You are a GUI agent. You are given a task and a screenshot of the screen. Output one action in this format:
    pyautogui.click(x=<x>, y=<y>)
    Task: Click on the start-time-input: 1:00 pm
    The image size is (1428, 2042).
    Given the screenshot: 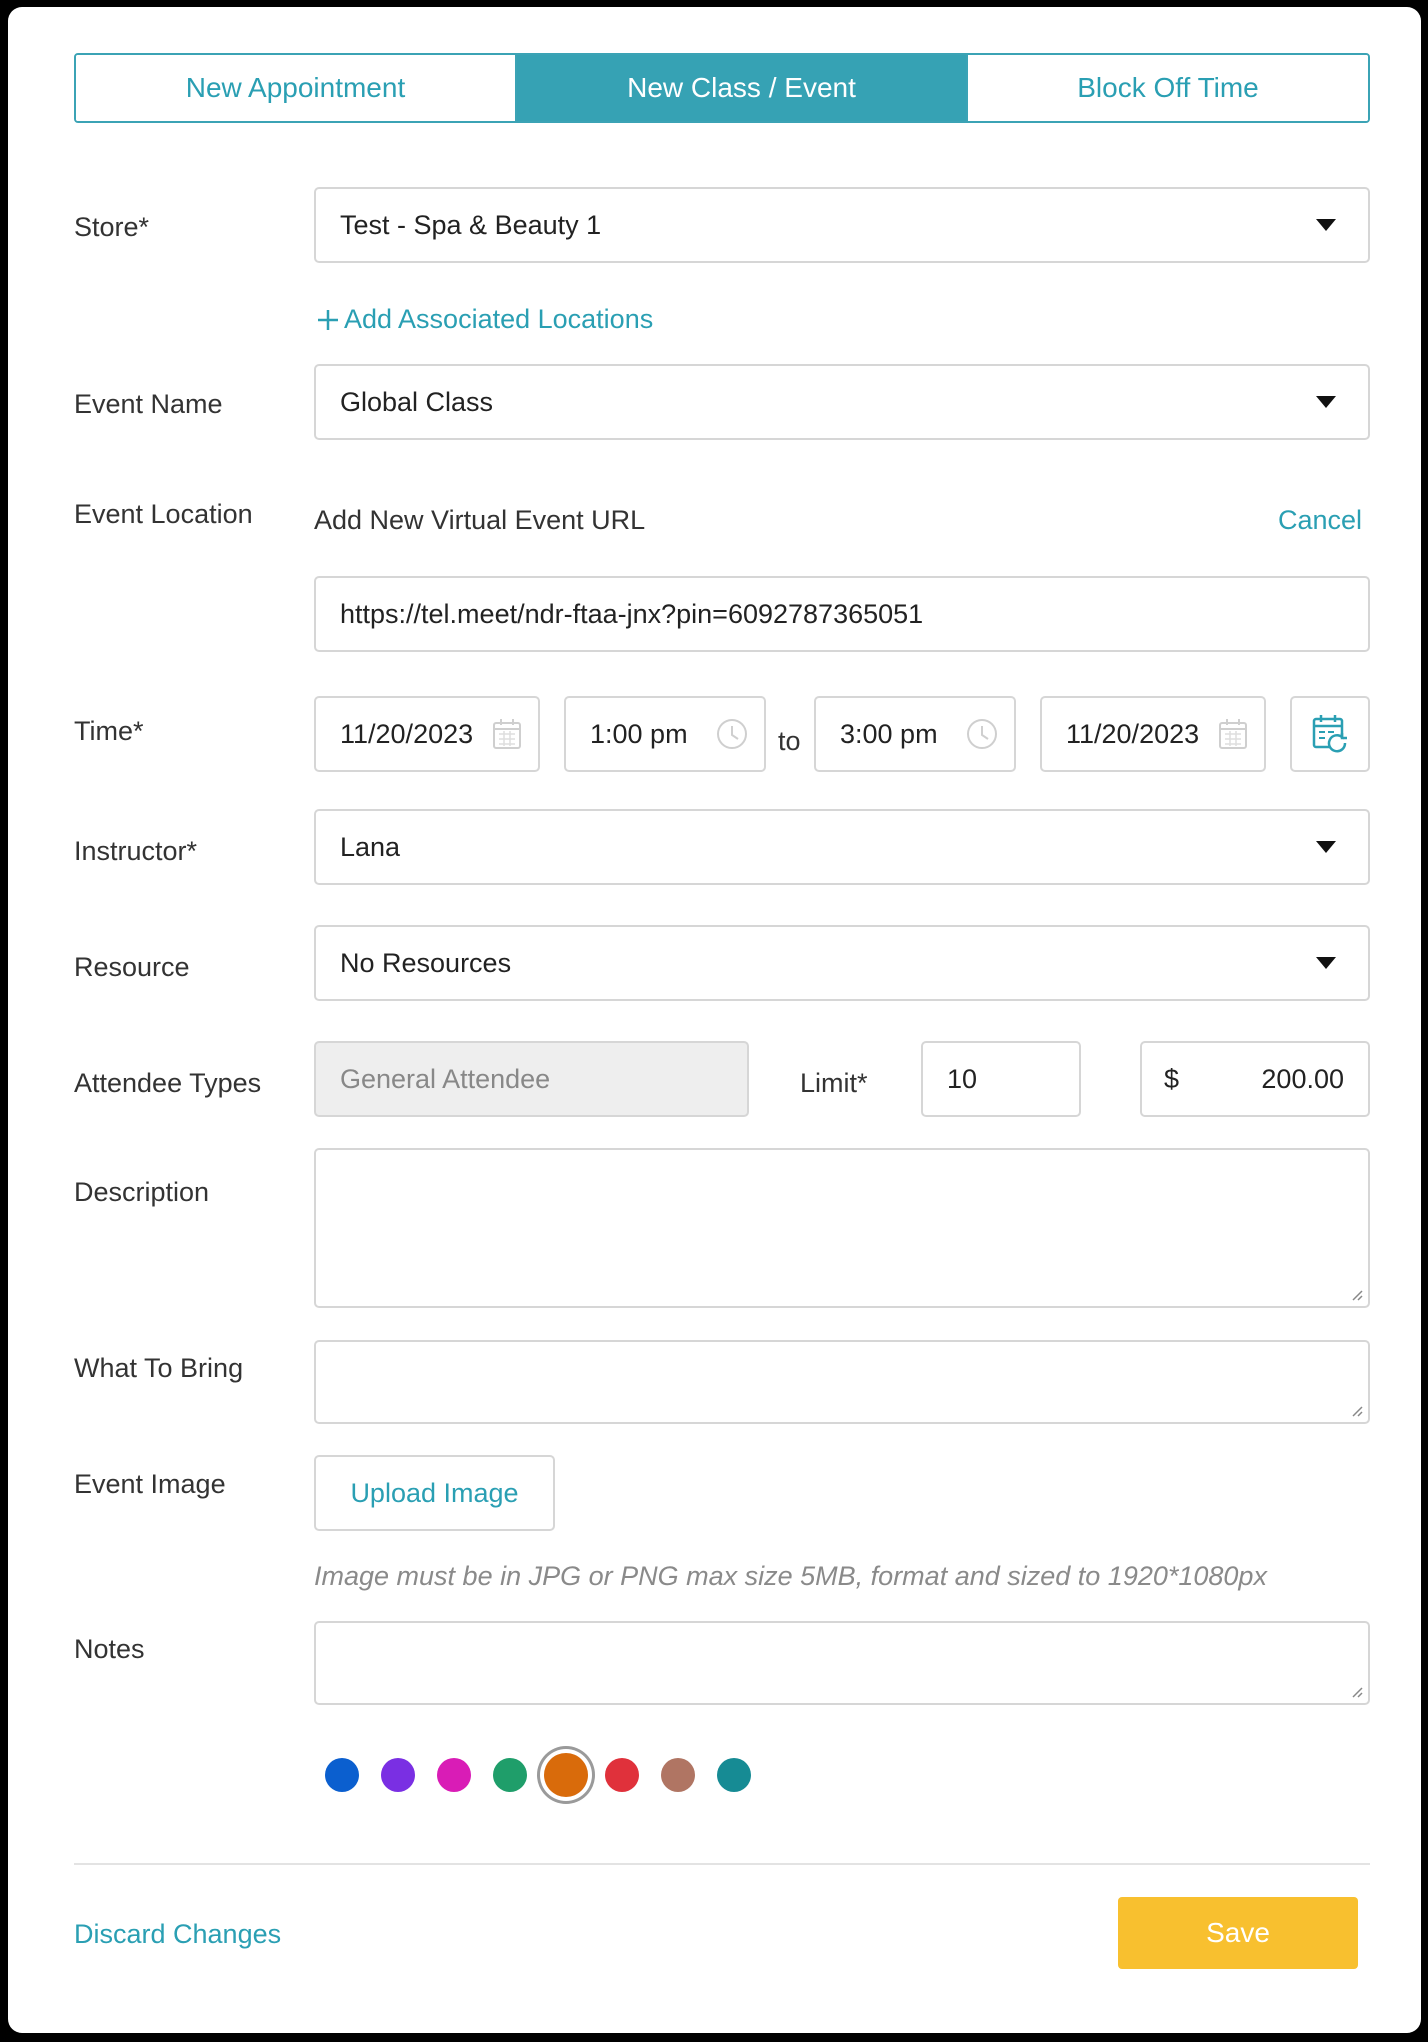 What is the action you would take?
    pyautogui.click(x=665, y=734)
    